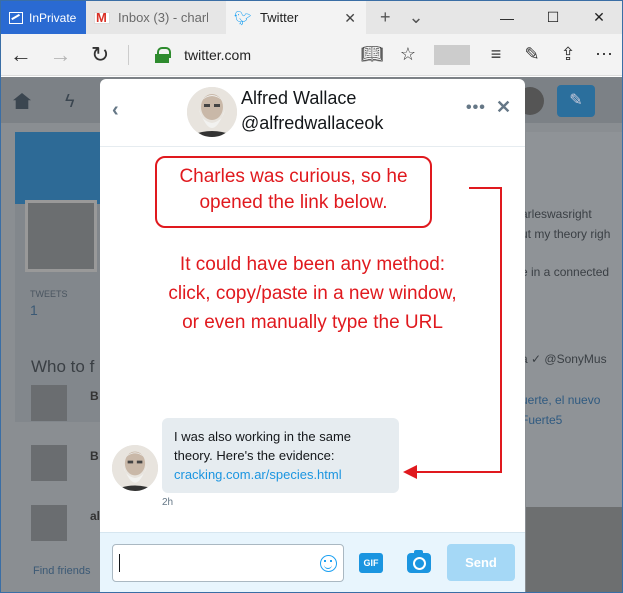 This screenshot has height=593, width=623. I want to click on address-bar: twitter.com, so click(269, 55).